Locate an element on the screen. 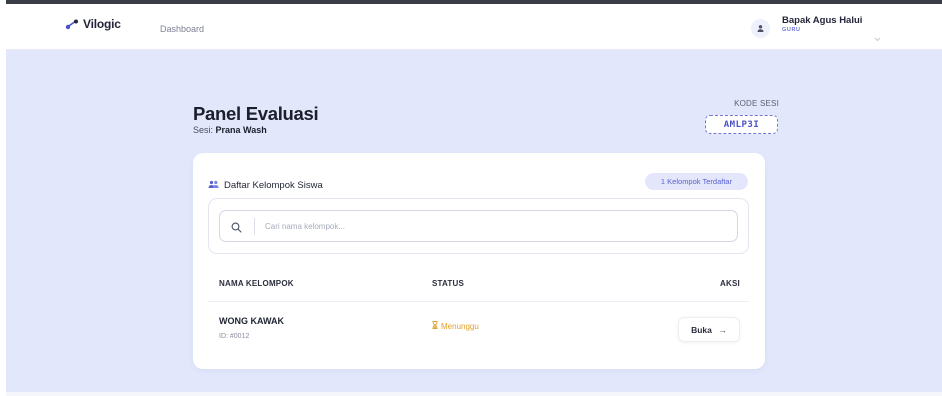  user-menu: Bapak Agus Halui GURU is located at coordinates (816, 28).